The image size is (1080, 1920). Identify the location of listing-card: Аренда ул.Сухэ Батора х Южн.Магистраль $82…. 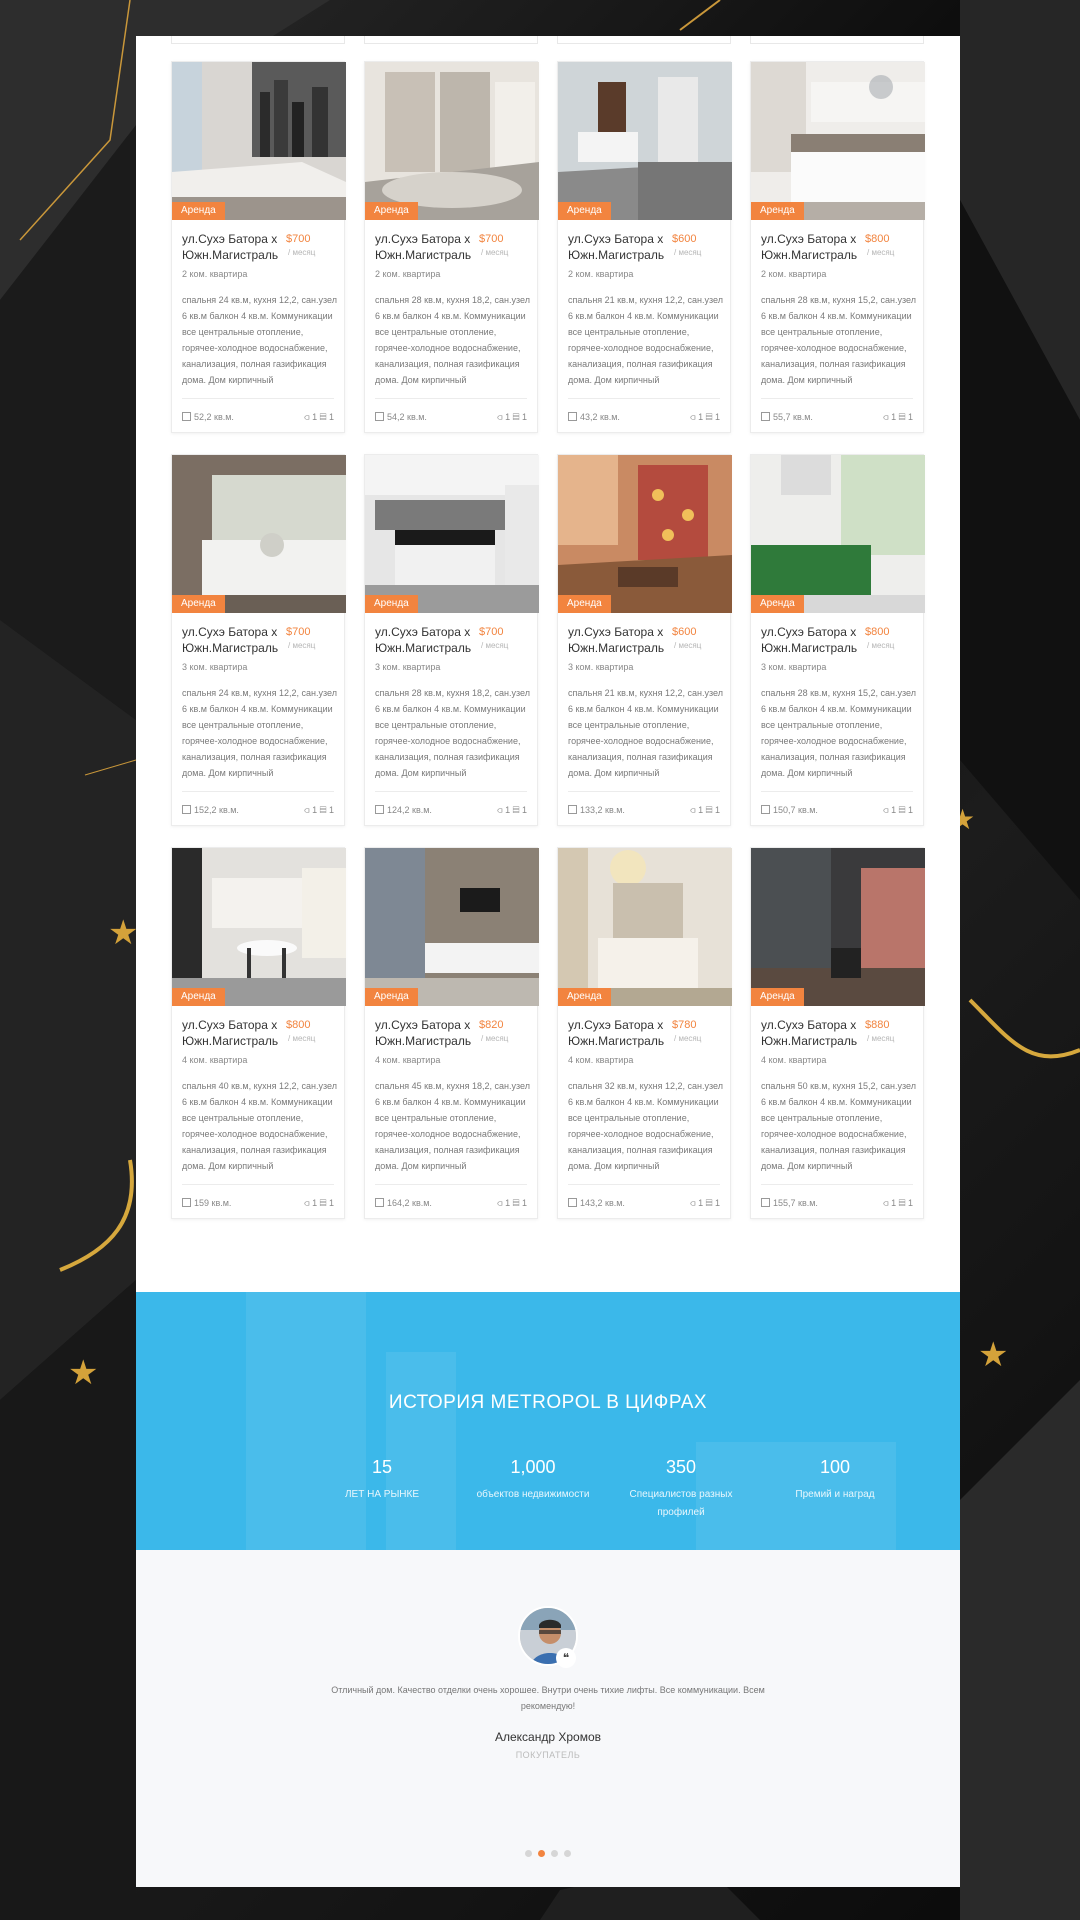
(451, 1033).